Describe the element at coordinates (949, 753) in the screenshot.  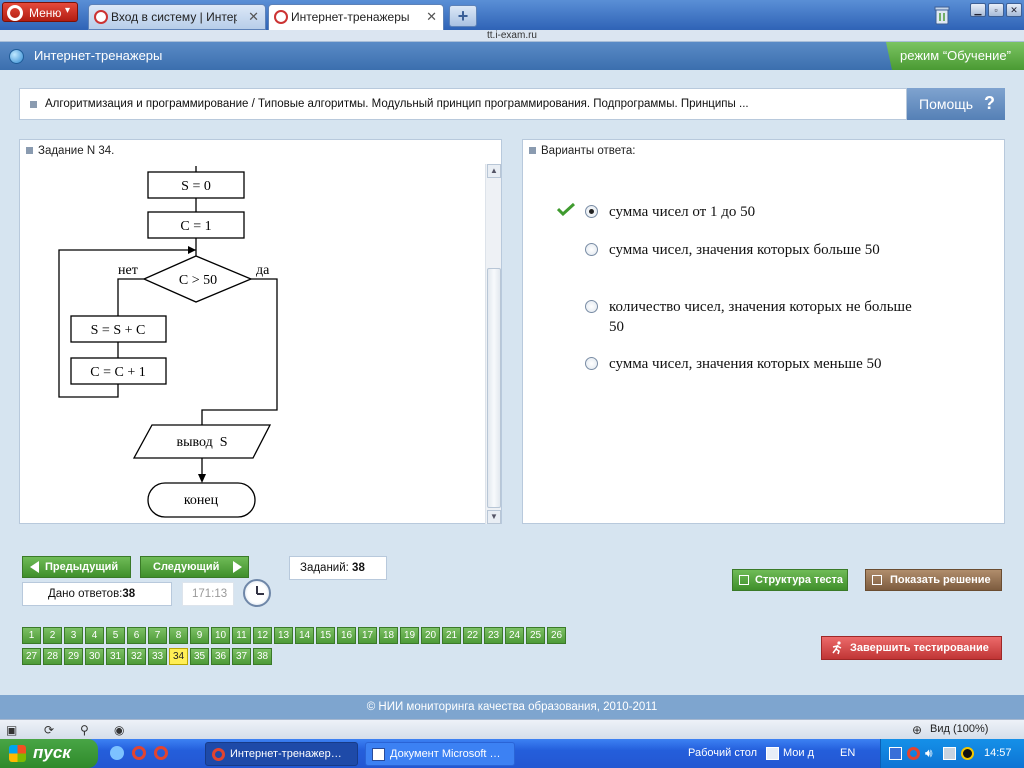
I see `device-icon` at that location.